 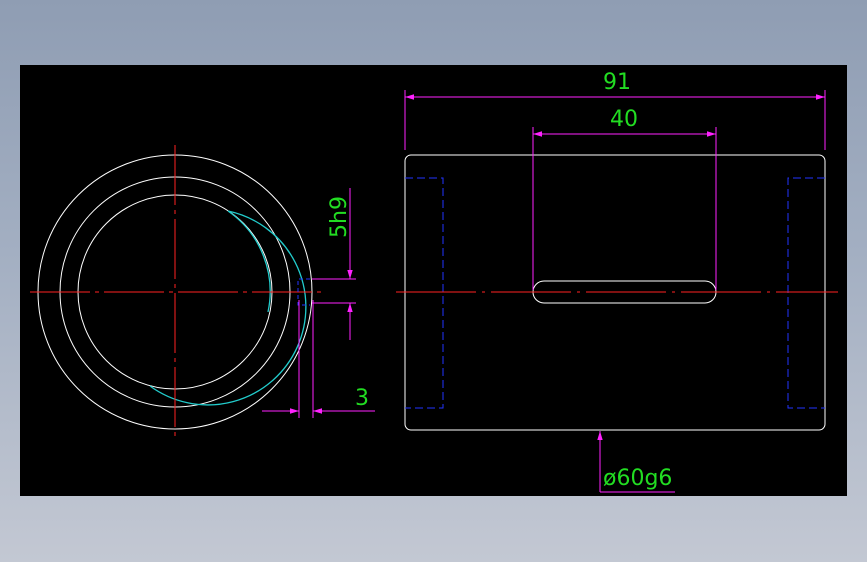 I want to click on keyway-width-label: 5h9, so click(x=339, y=217).